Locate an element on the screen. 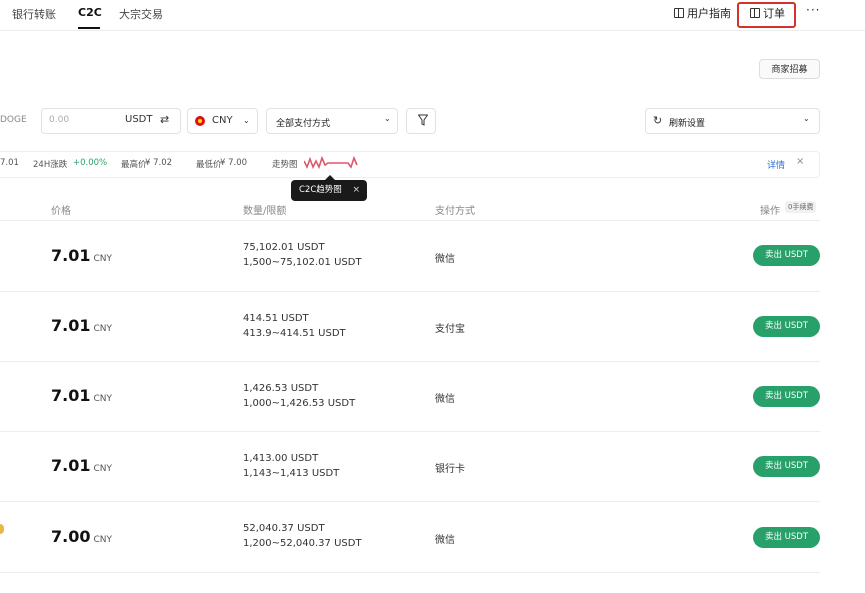 The width and height of the screenshot is (865, 593). payment-method-select: 全部支付方式 ⌄ is located at coordinates (332, 121).